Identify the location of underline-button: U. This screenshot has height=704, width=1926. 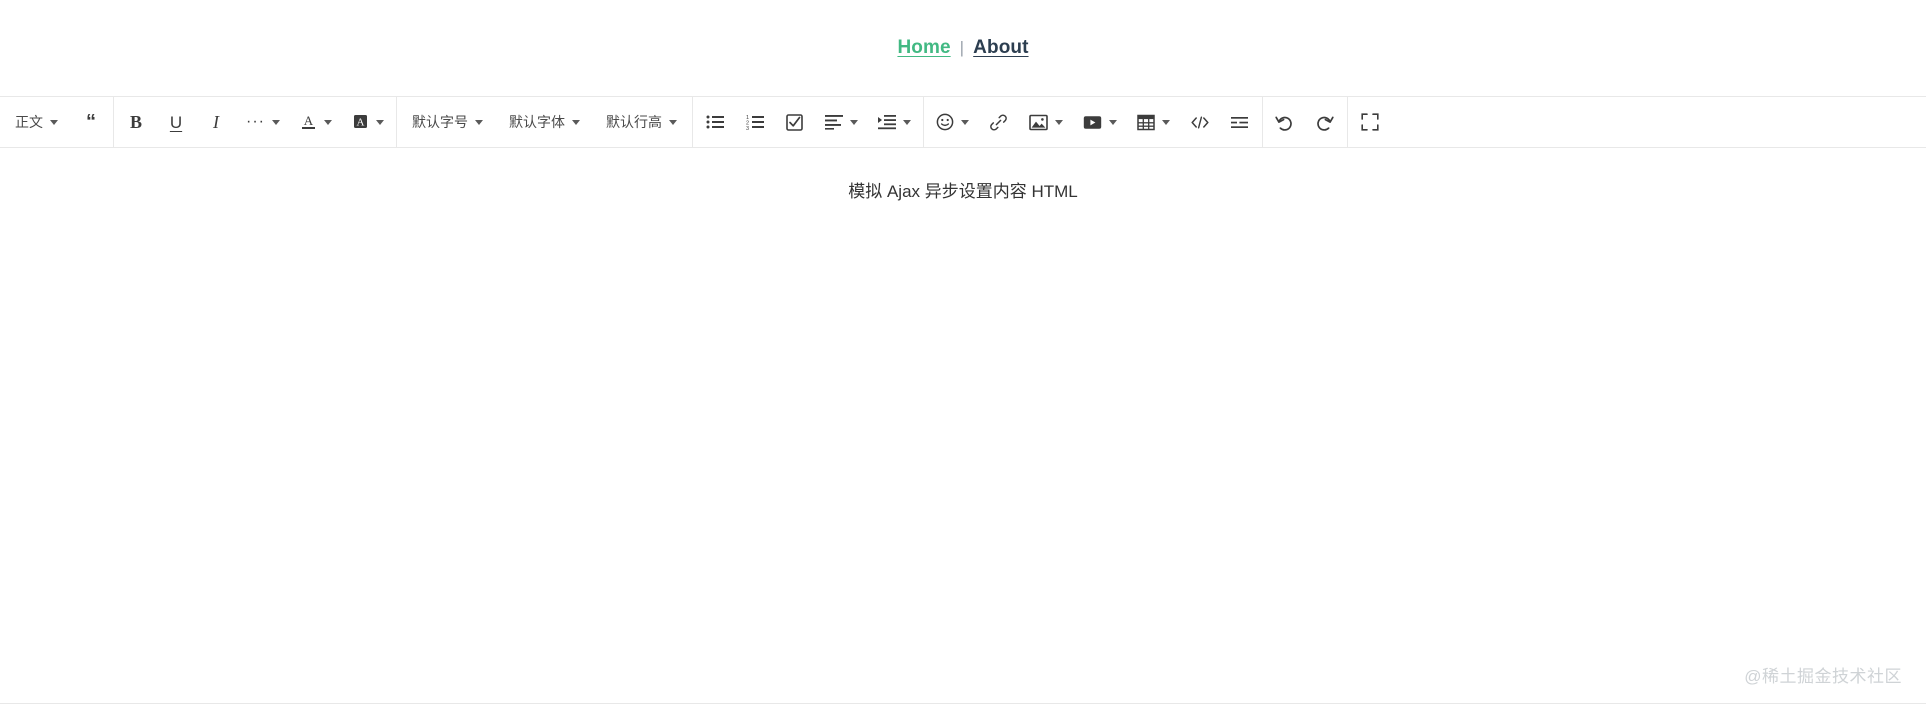
(176, 122).